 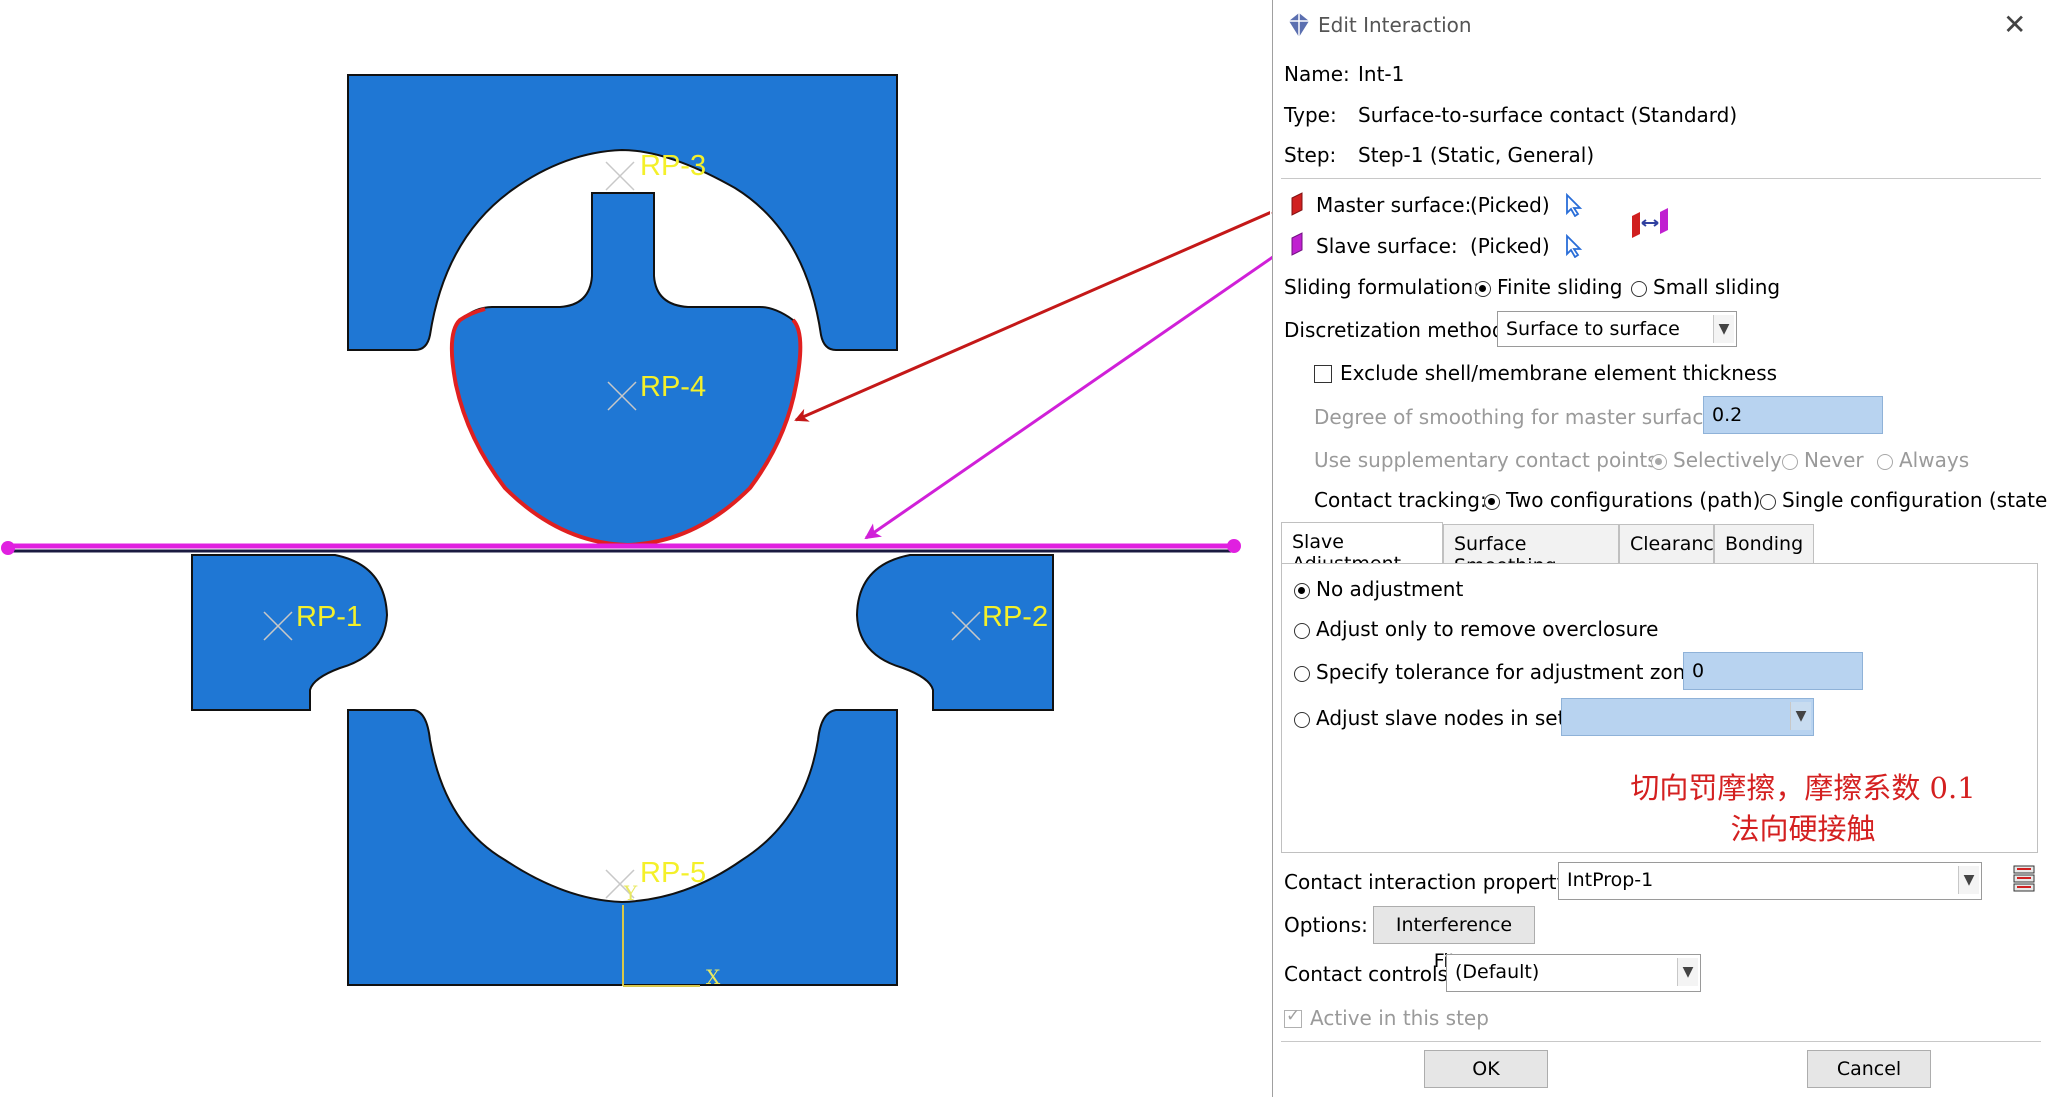 I want to click on rp-2-label: RP-2, so click(x=1015, y=617).